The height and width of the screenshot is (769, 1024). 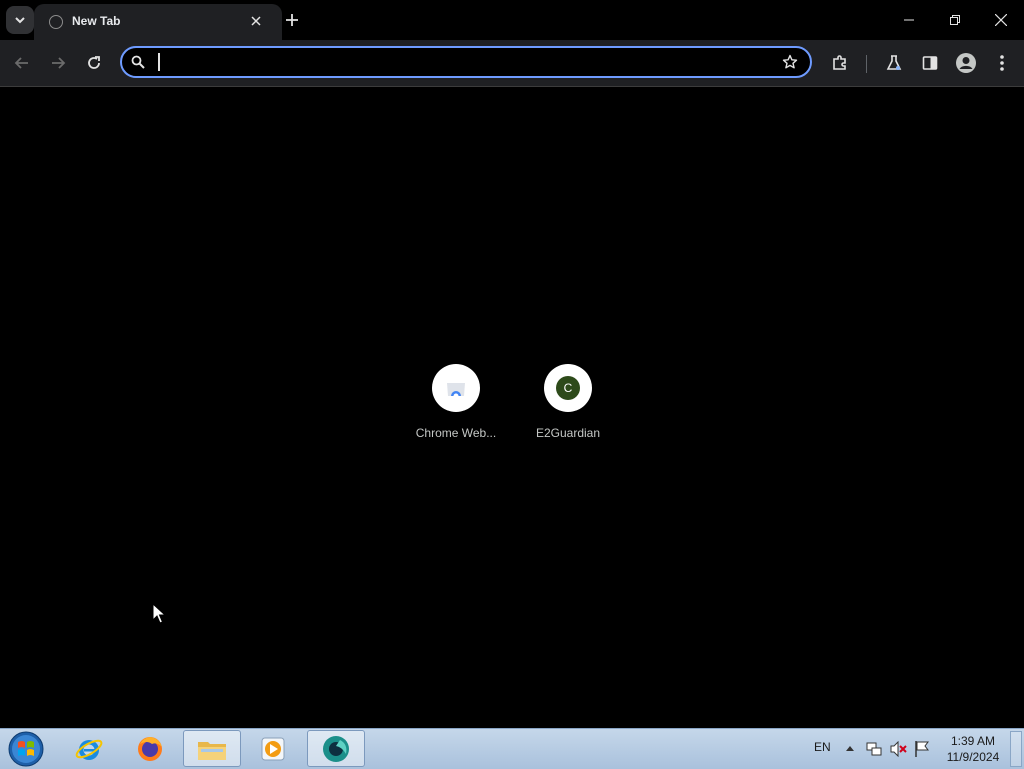 What do you see at coordinates (973, 757) in the screenshot?
I see `clock-date: 11/9/2024` at bounding box center [973, 757].